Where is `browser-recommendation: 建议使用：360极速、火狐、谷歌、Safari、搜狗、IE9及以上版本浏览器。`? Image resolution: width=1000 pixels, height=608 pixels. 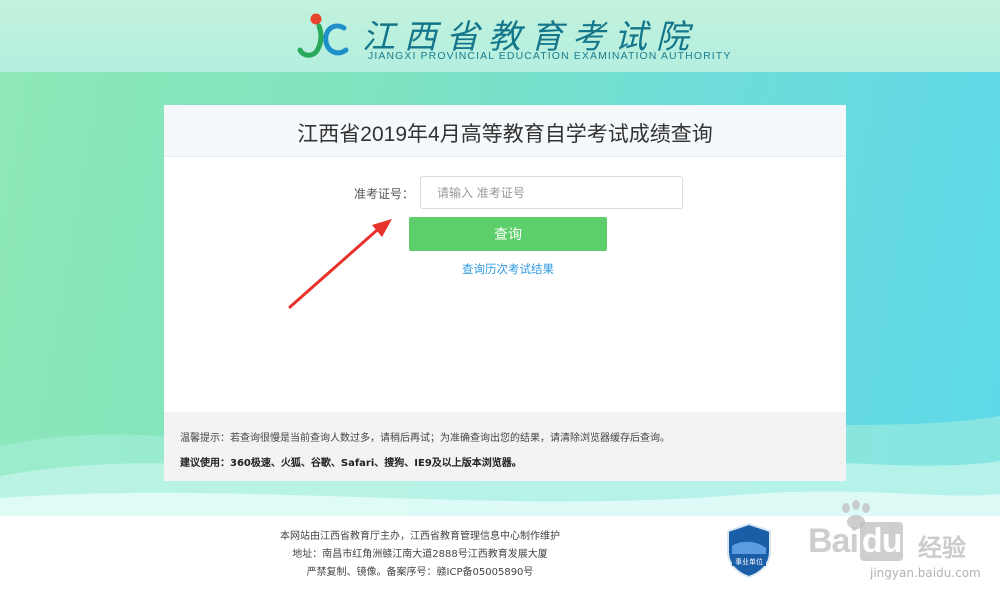 browser-recommendation: 建议使用：360极速、火狐、谷歌、Safari、搜狗、IE9及以上版本浏览器。 is located at coordinates (351, 463).